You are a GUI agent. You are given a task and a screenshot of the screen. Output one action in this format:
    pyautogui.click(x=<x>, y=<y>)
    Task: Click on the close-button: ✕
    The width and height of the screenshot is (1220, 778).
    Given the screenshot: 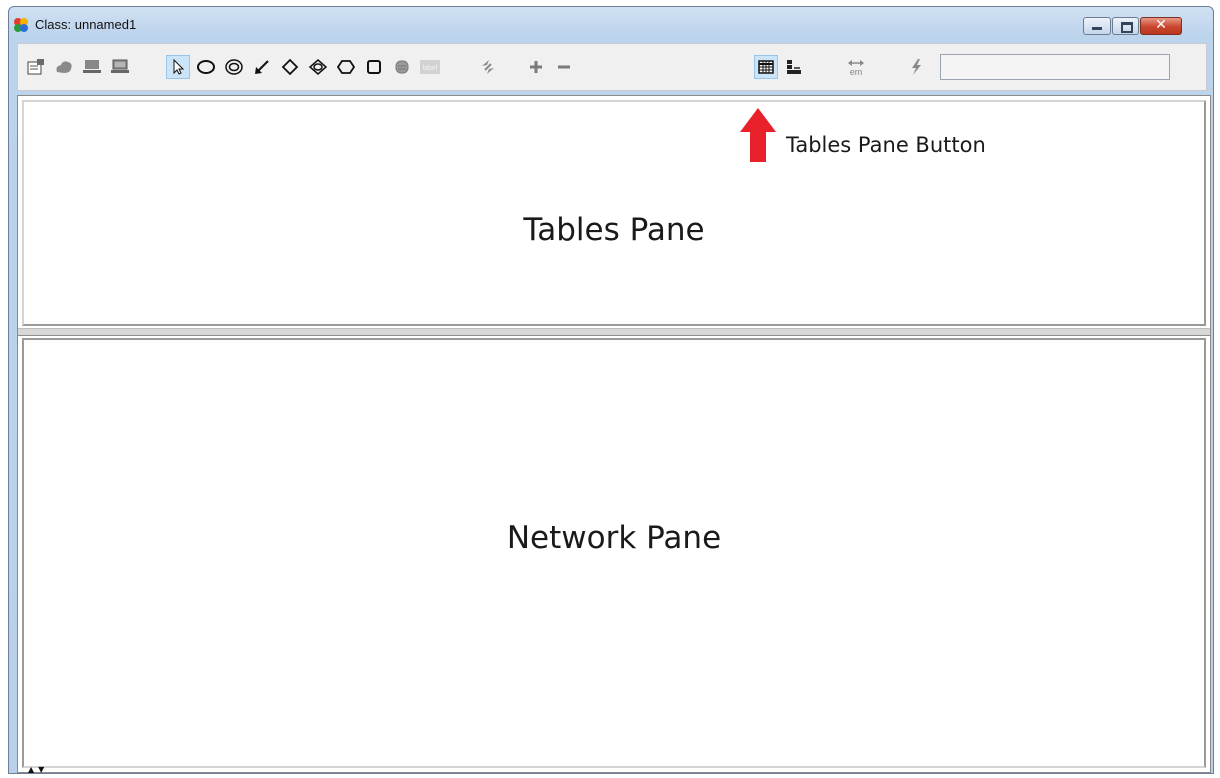 What is the action you would take?
    pyautogui.click(x=1161, y=26)
    